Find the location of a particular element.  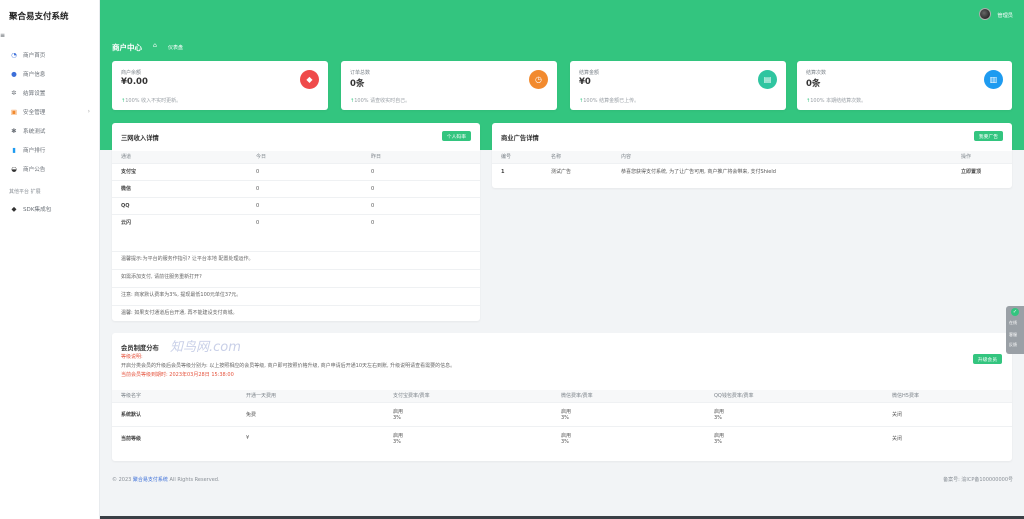

sidebar-item-announce: ◒ 商户公告 is located at coordinates (49, 168).